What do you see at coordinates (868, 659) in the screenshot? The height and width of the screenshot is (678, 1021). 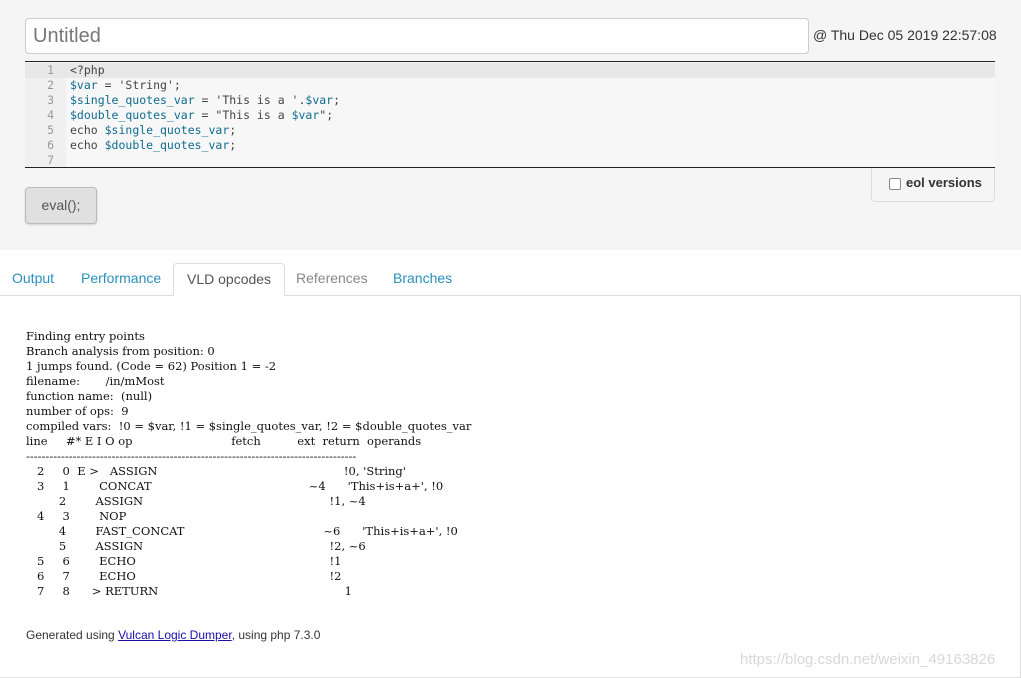 I see `watermark: https://blog.csdn.net/weixin_49163826` at bounding box center [868, 659].